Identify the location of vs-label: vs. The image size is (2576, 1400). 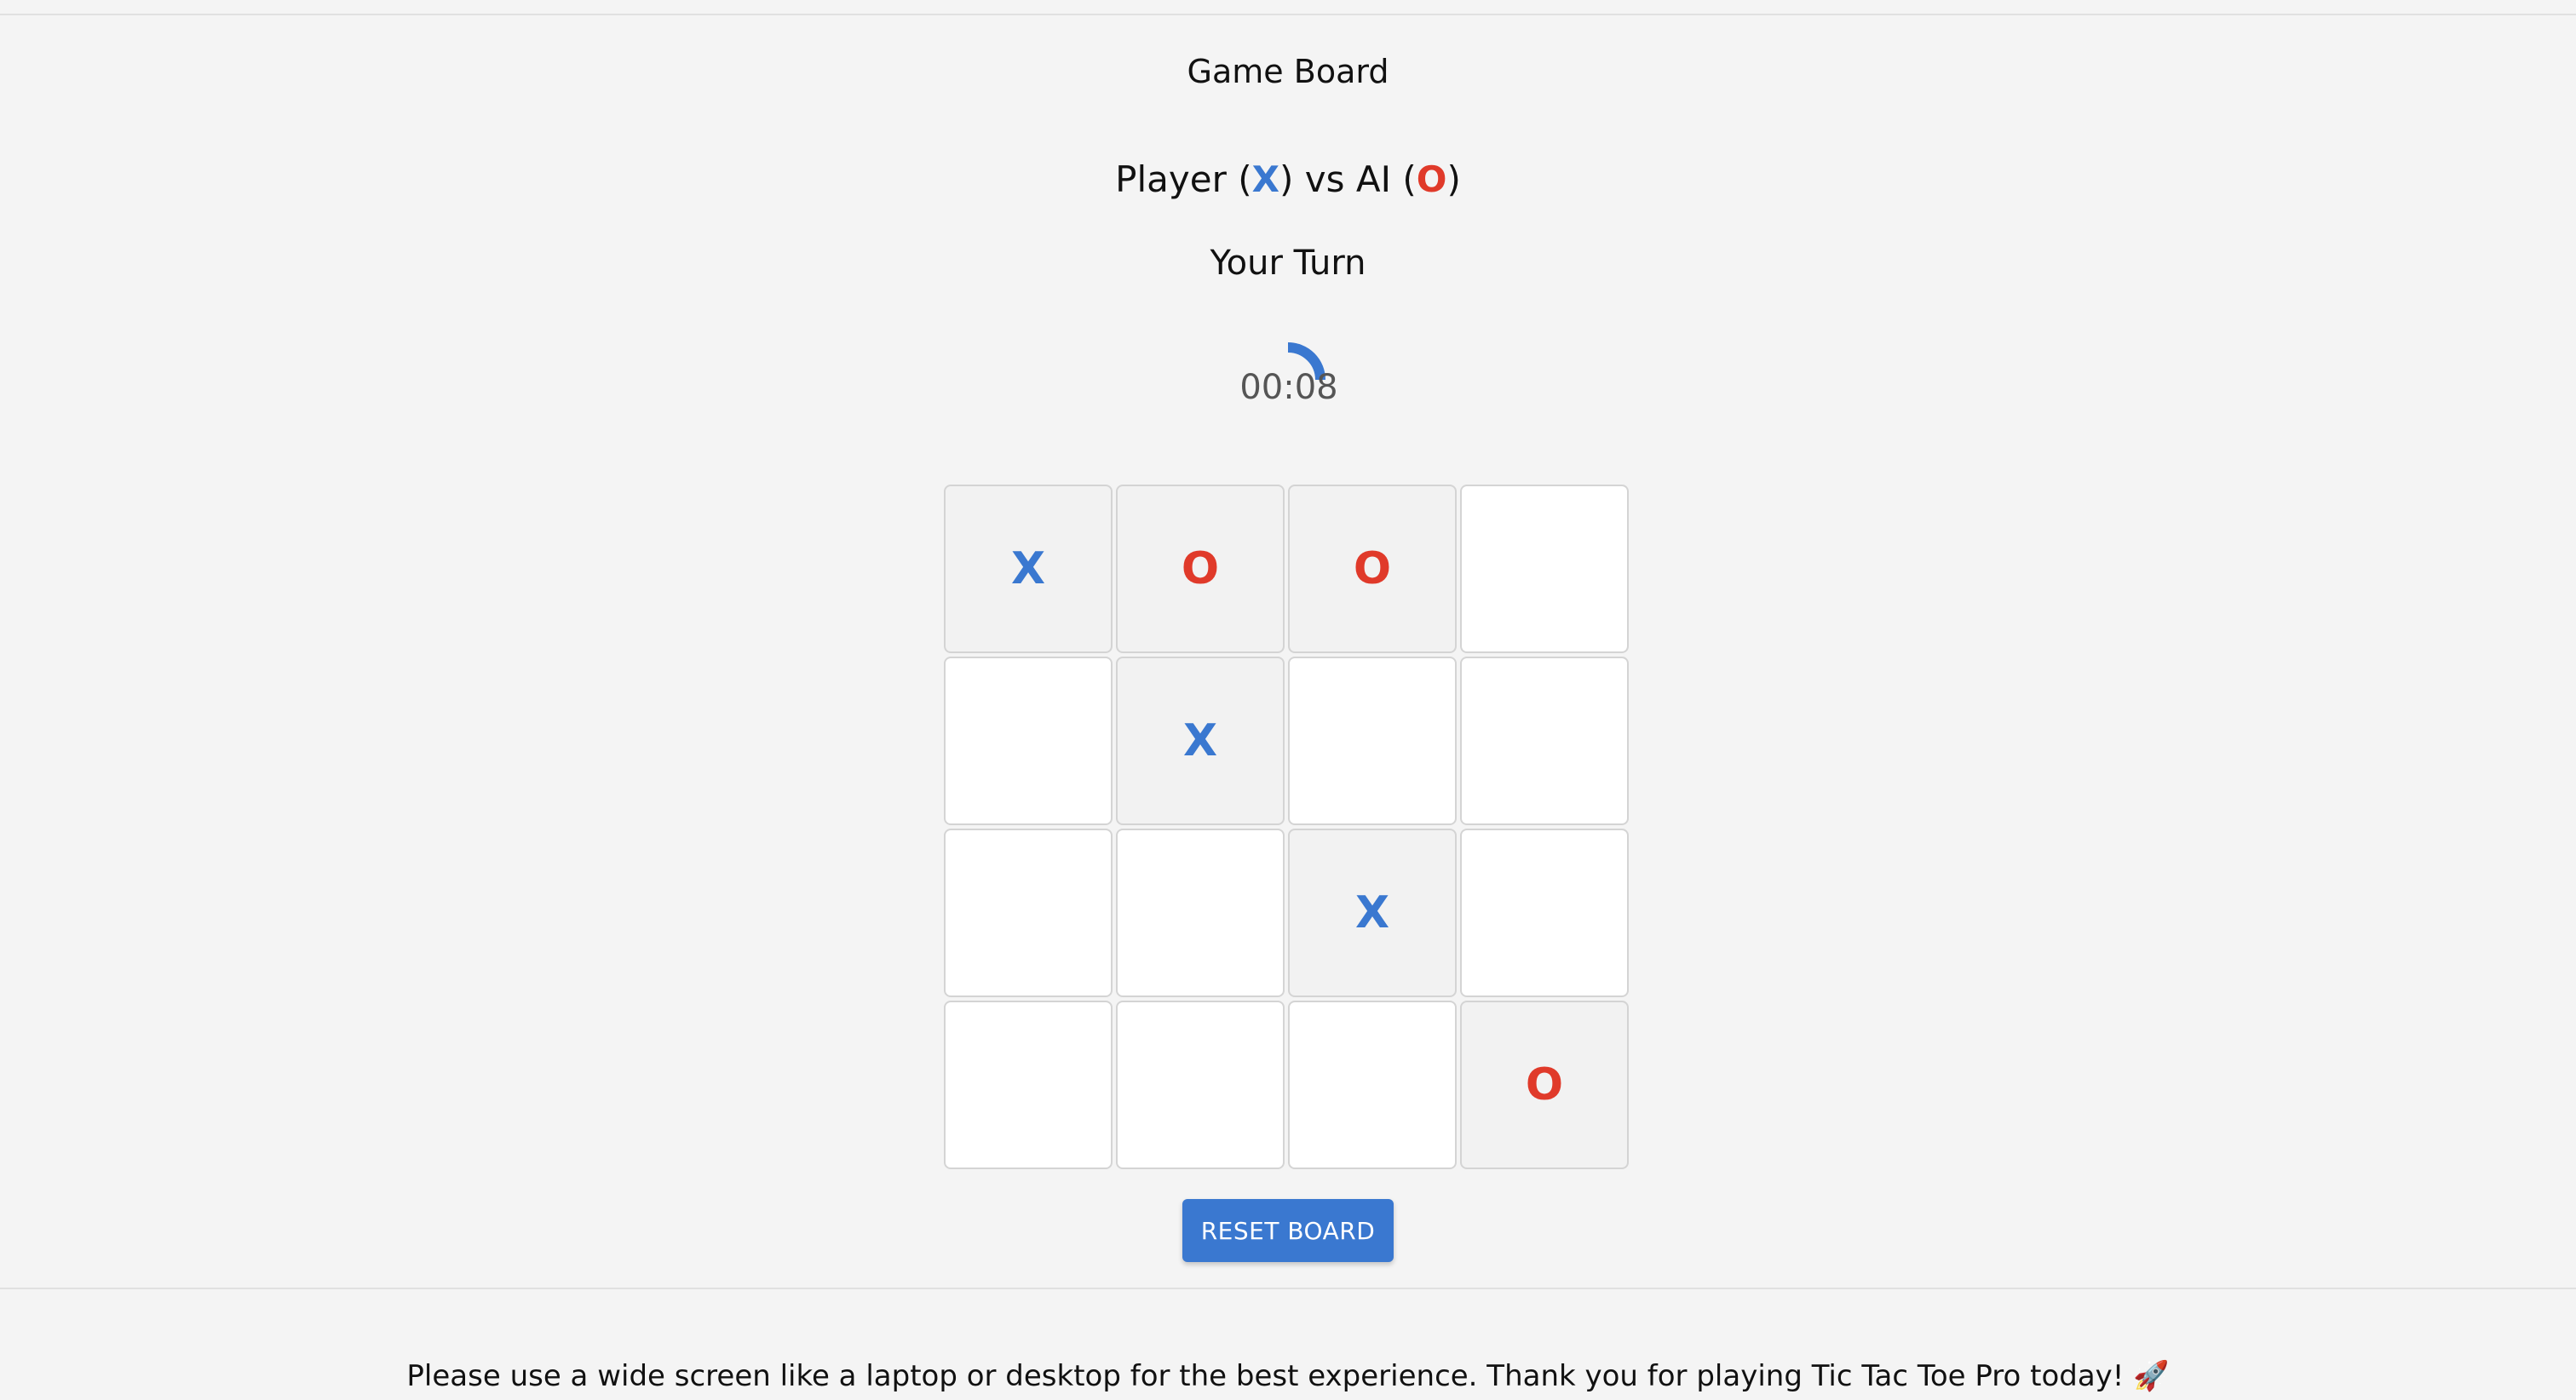
(1325, 179).